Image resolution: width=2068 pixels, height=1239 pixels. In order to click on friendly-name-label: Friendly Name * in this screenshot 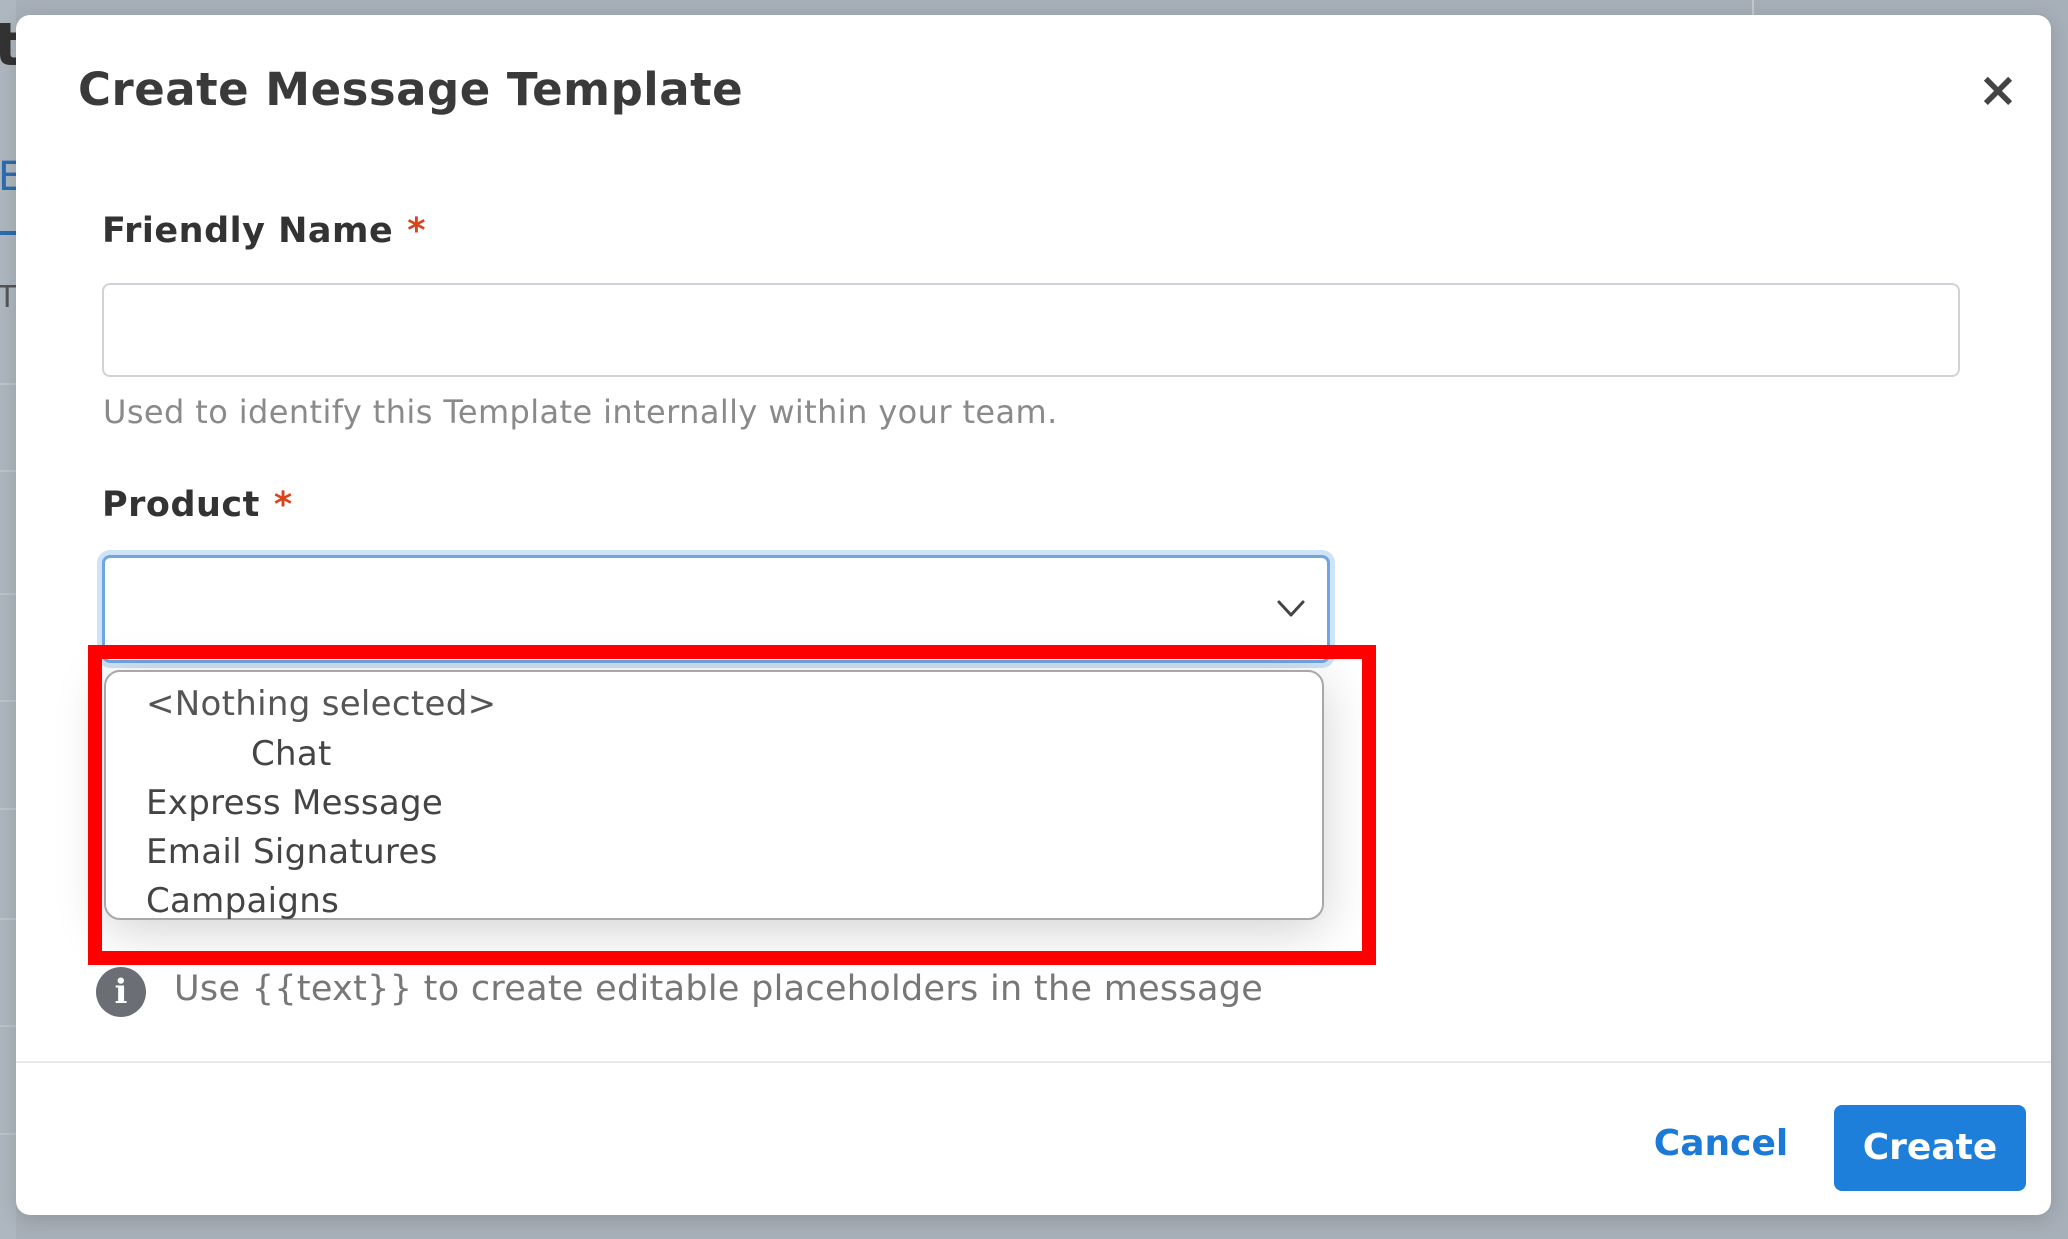, I will do `click(264, 231)`.